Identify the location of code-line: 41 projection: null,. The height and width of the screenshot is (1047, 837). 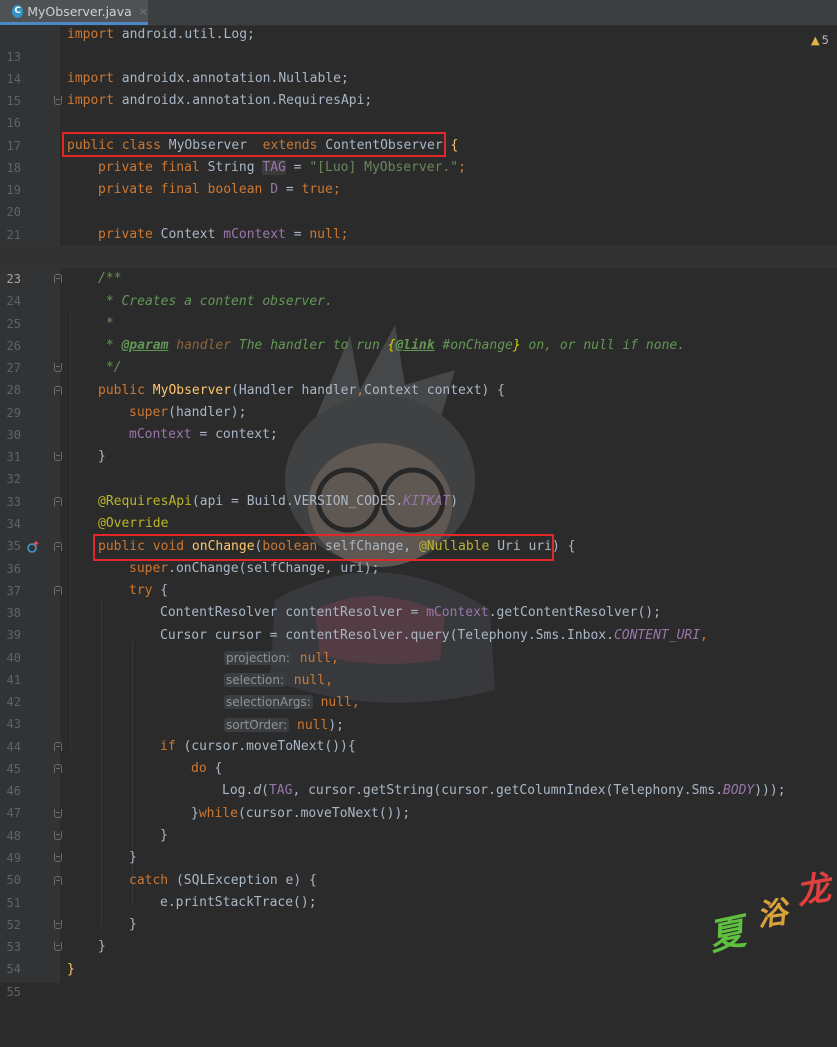
(172, 669).